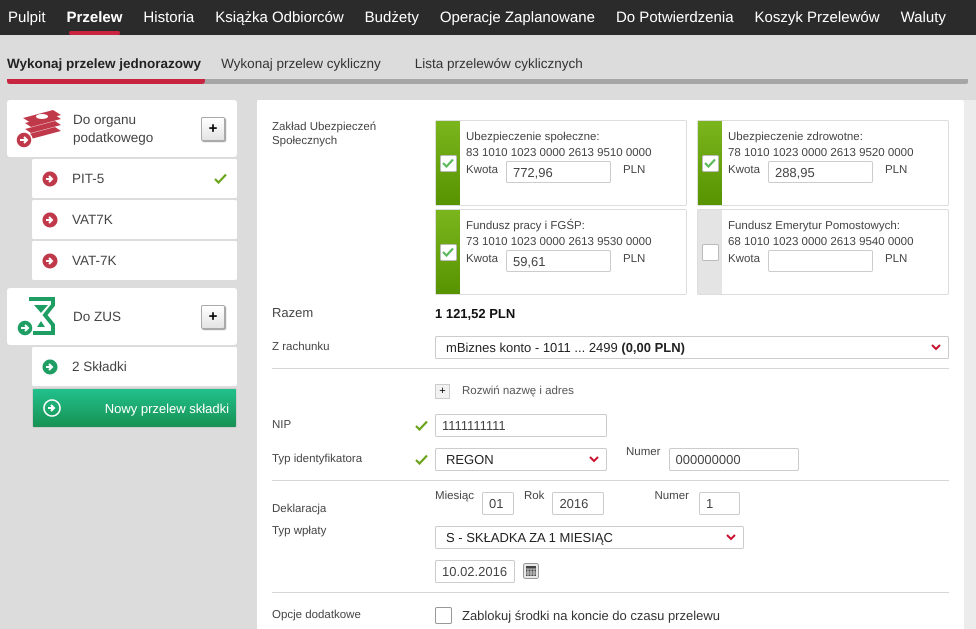  What do you see at coordinates (559, 242) in the screenshot?
I see `account-number: 73 1010 1023 0000 2613 9530 0000` at bounding box center [559, 242].